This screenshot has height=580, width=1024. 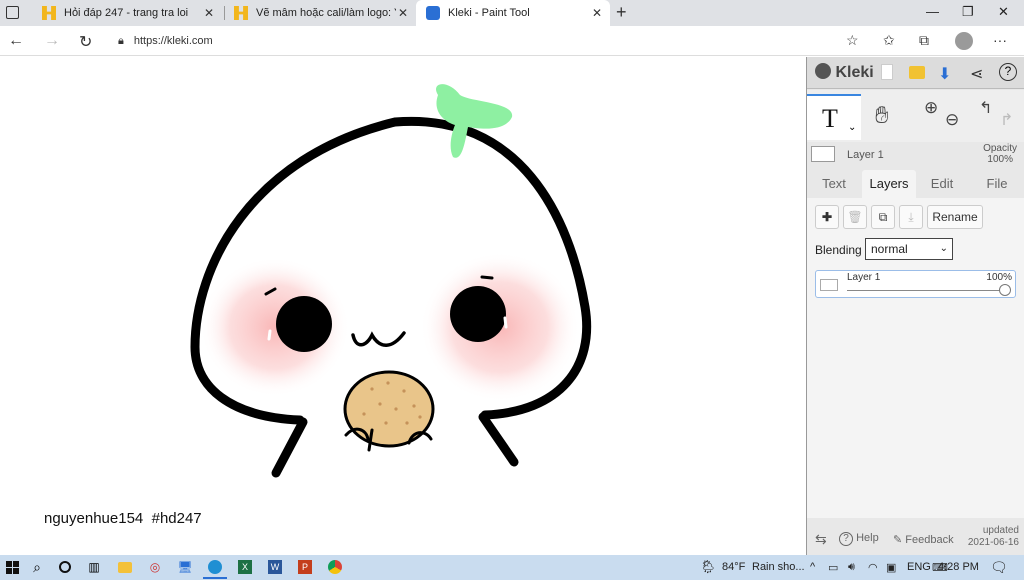 What do you see at coordinates (915, 156) in the screenshot?
I see `layer-preview-row: Layer 1 Opacity 100%` at bounding box center [915, 156].